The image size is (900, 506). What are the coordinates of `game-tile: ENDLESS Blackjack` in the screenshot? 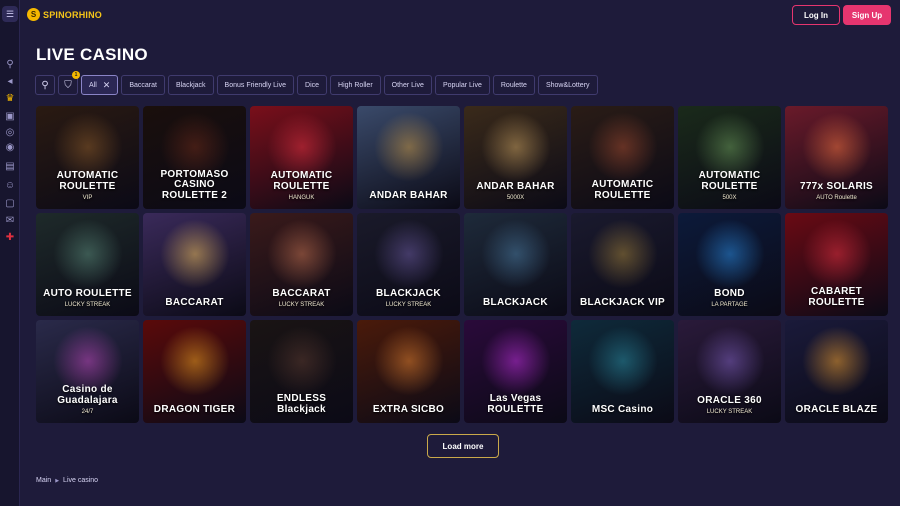 It's located at (301, 371).